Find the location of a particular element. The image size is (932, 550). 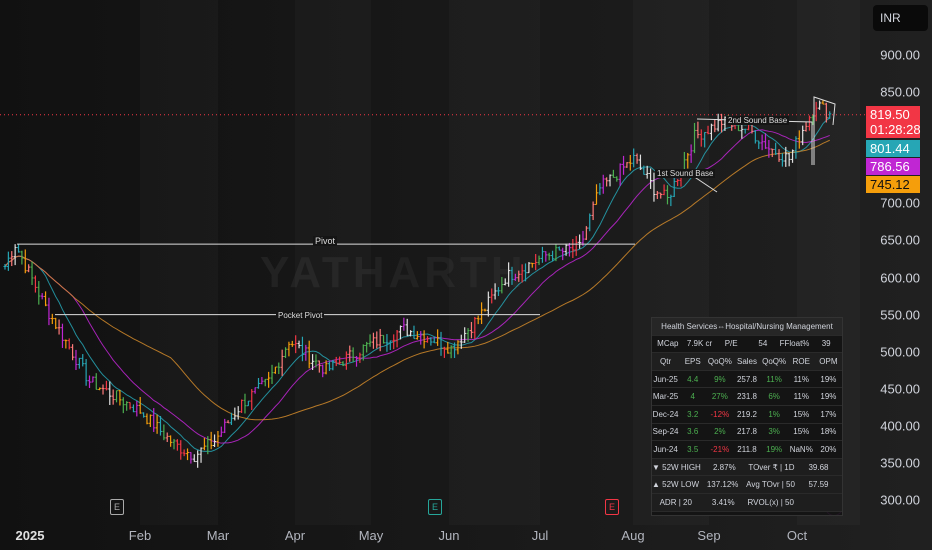

second-sound-base-label: 2nd Sound Base is located at coordinates (758, 120).